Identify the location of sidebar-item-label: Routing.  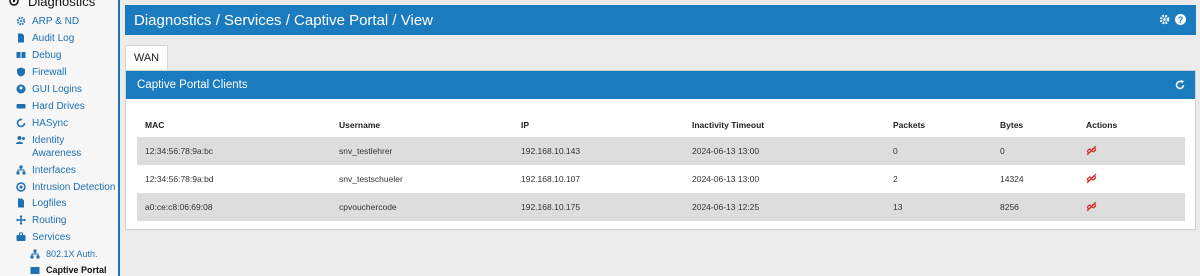
(49, 220).